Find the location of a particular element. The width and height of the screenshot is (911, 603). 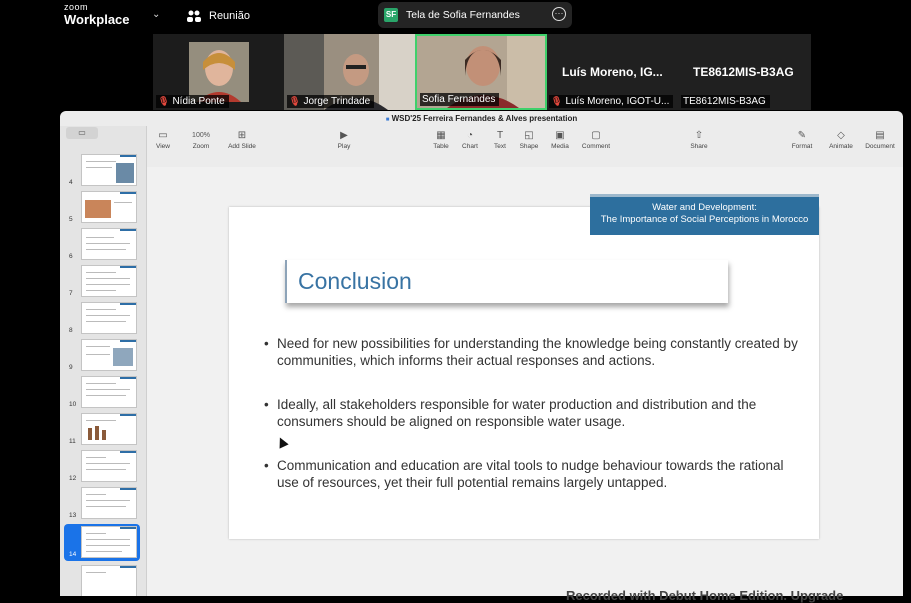

slide-thumbnail: 6 is located at coordinates (103, 244).